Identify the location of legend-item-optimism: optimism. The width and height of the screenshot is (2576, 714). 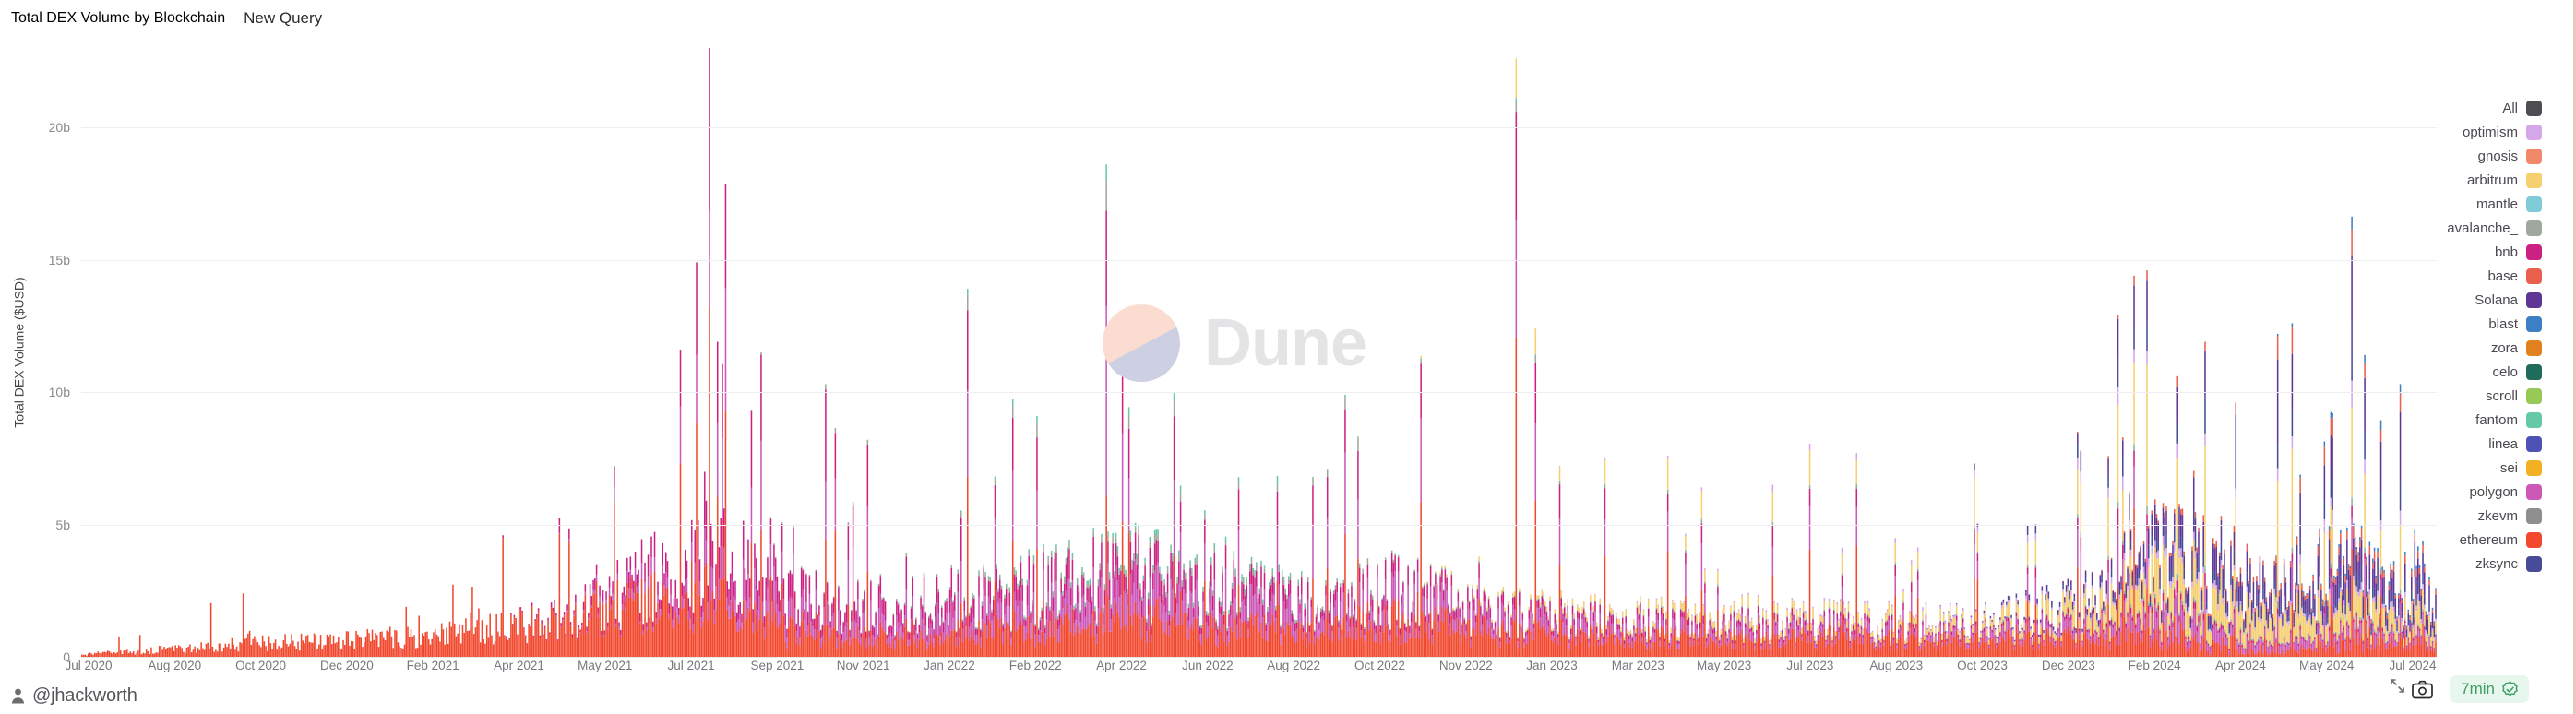
(2494, 132).